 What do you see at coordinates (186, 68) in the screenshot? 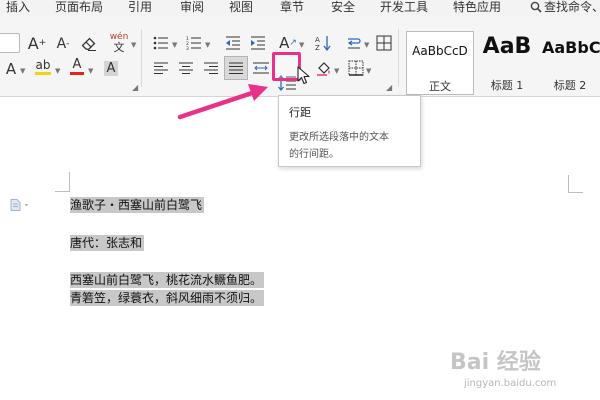
I see `align-center-button` at bounding box center [186, 68].